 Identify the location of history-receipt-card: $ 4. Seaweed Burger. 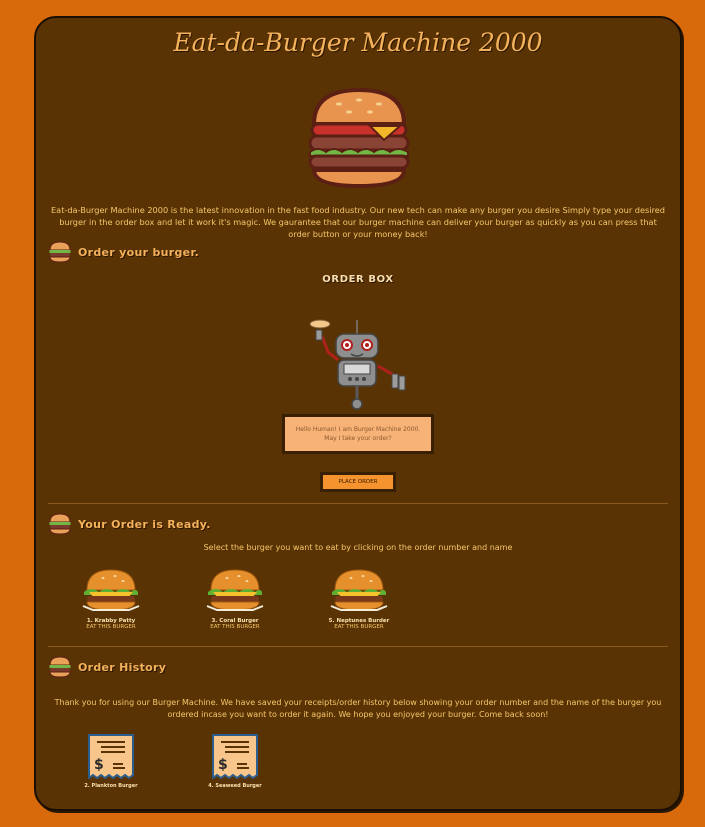
(235, 761).